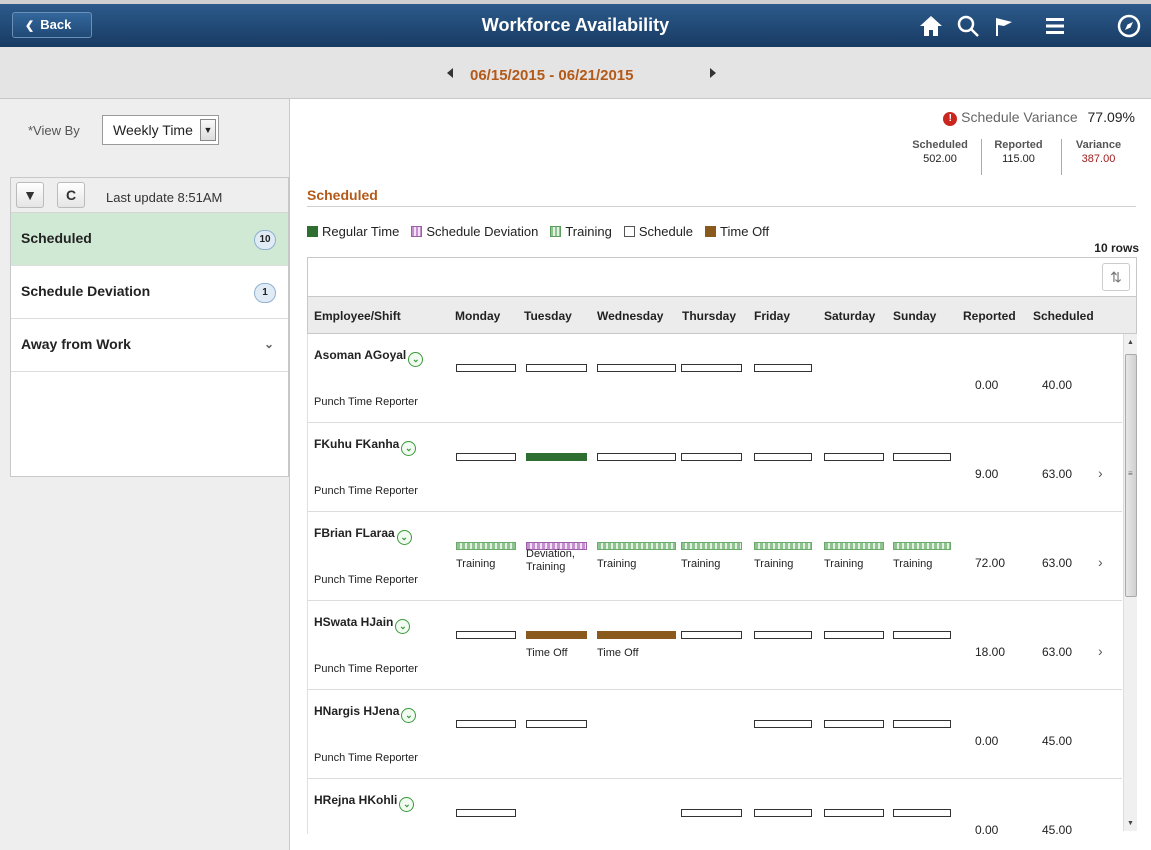  What do you see at coordinates (1130, 823) in the screenshot?
I see `scroll-down-icon: ▼` at bounding box center [1130, 823].